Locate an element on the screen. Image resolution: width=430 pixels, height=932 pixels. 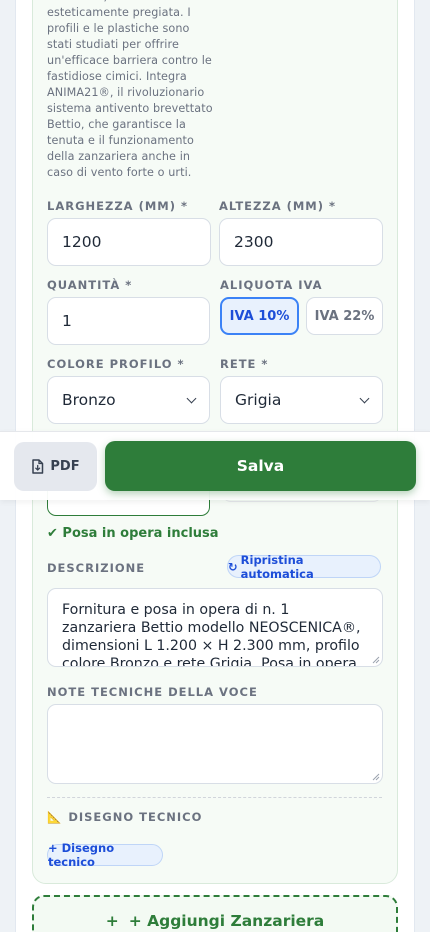
ripristina-label: Ripristina automatica is located at coordinates (277, 566).